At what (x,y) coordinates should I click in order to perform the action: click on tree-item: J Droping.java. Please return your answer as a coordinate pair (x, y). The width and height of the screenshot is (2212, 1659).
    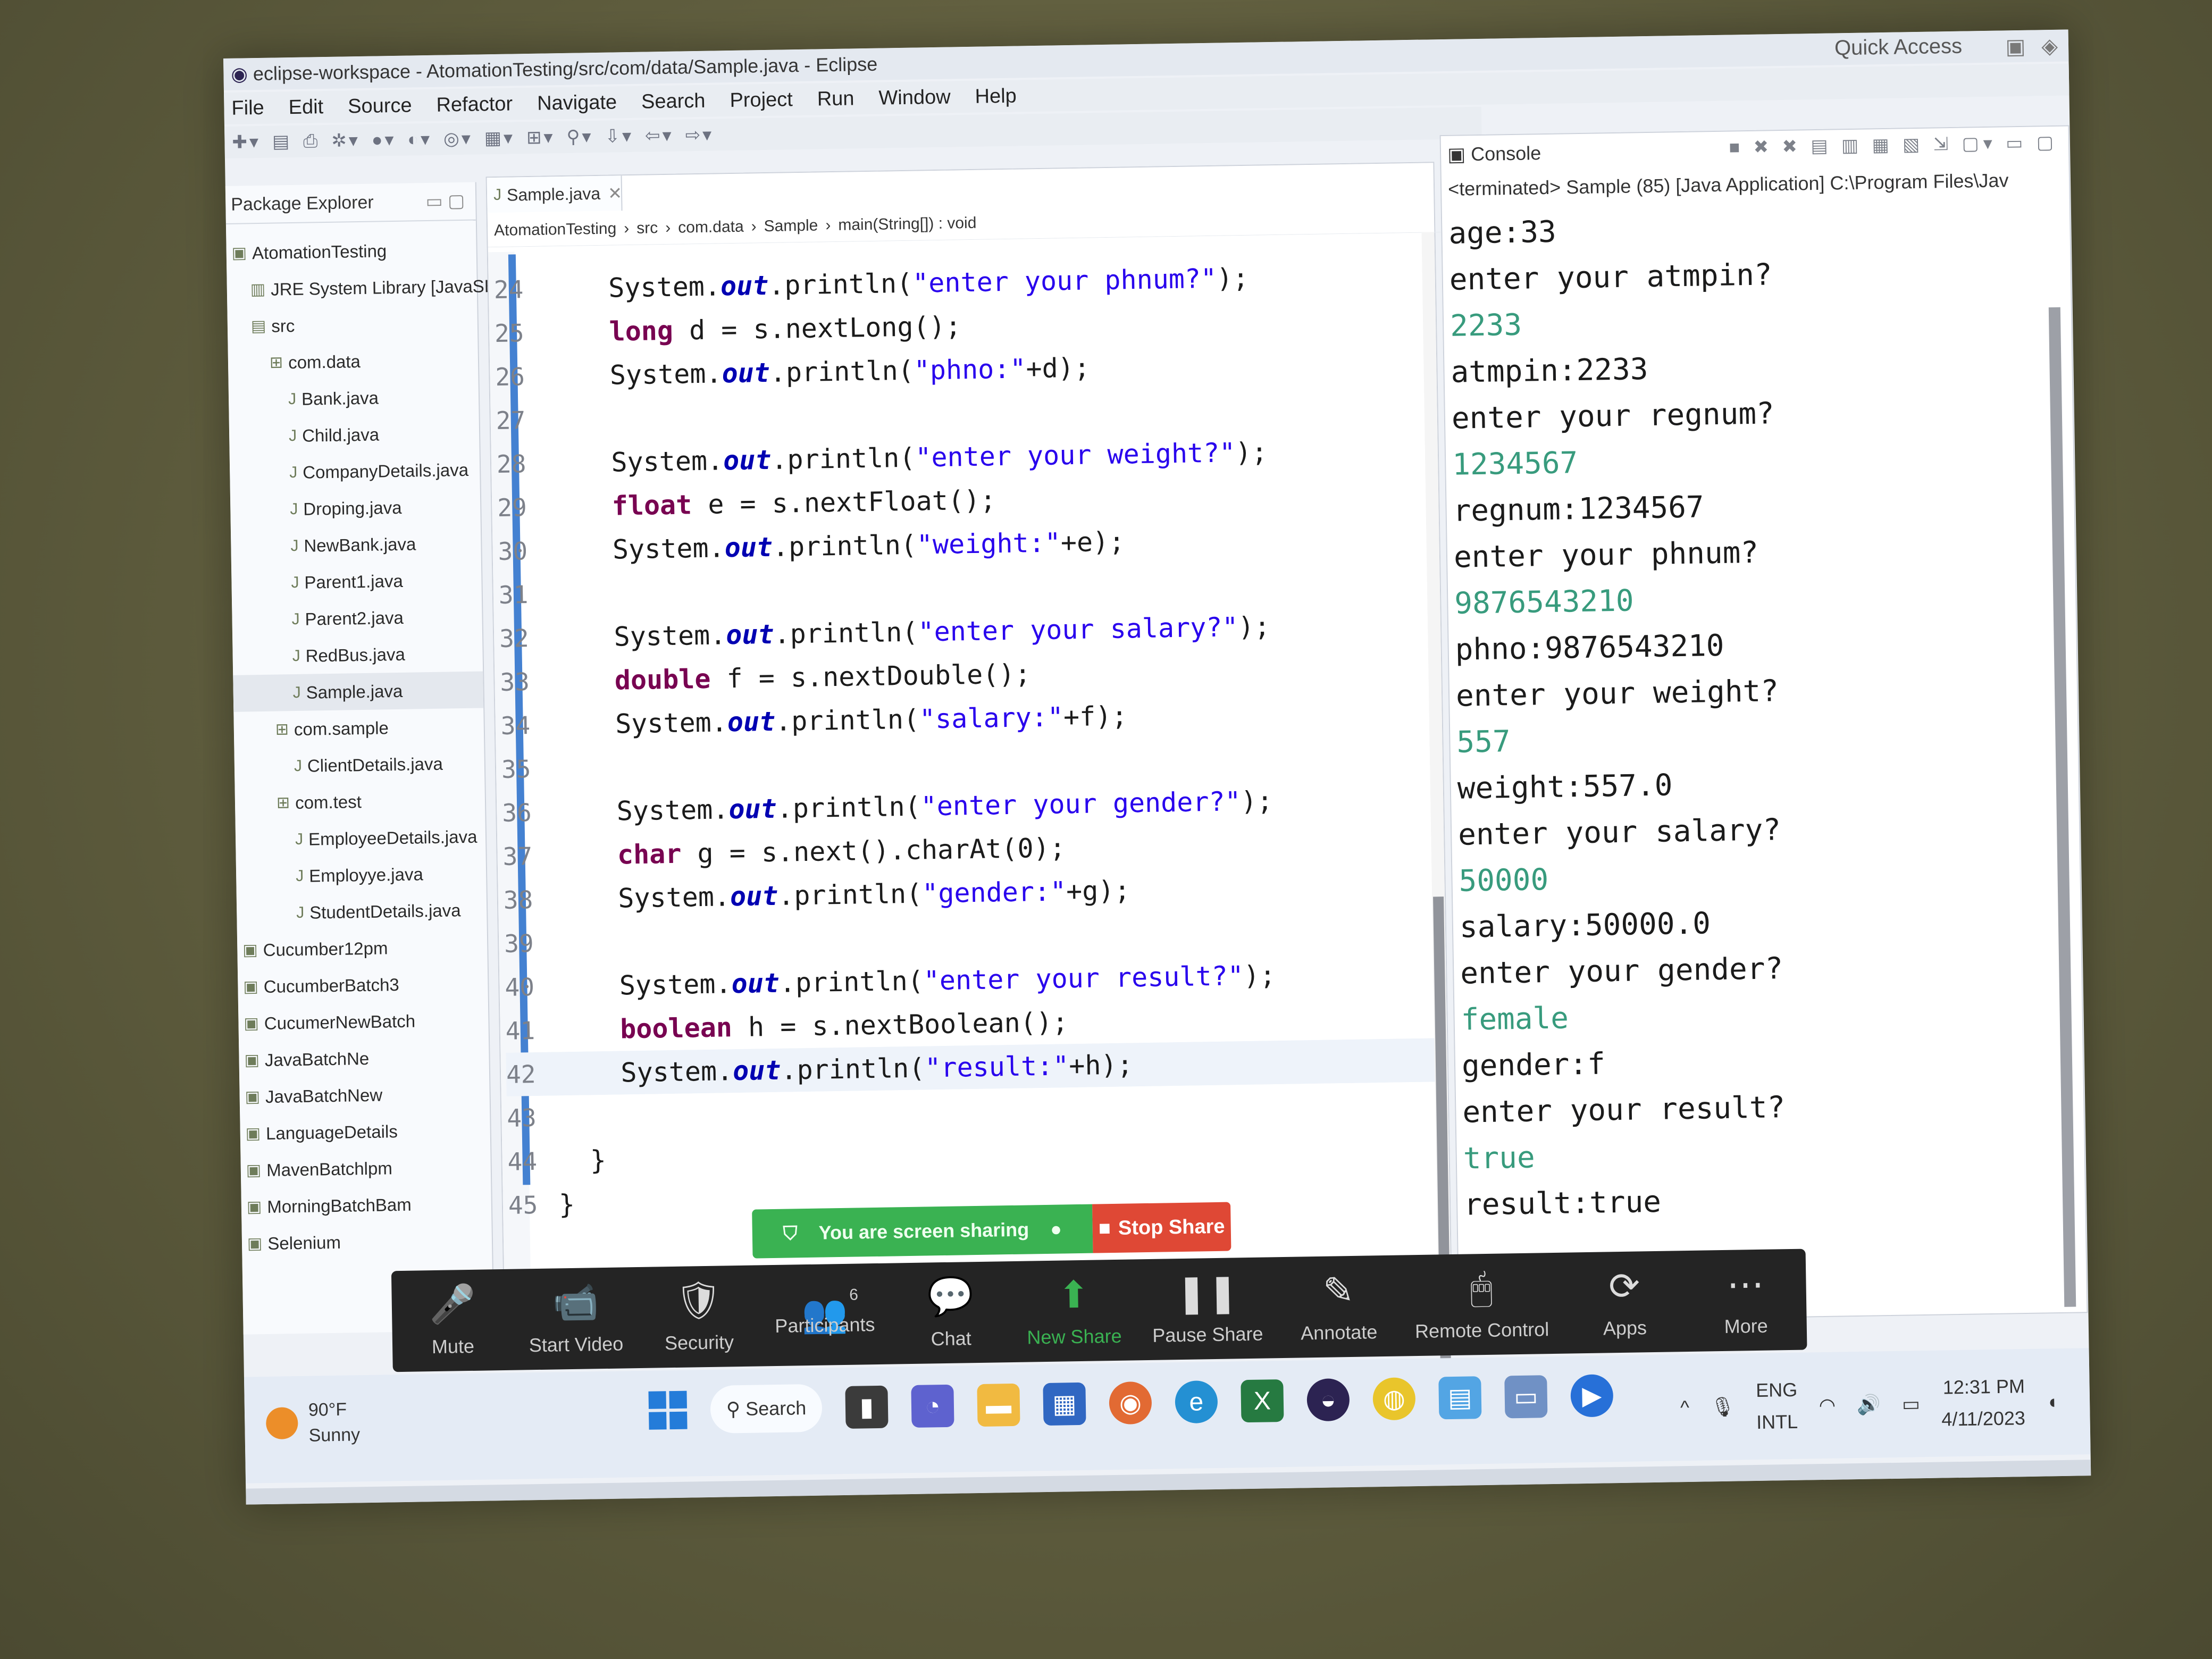
    Looking at the image, I should click on (355, 508).